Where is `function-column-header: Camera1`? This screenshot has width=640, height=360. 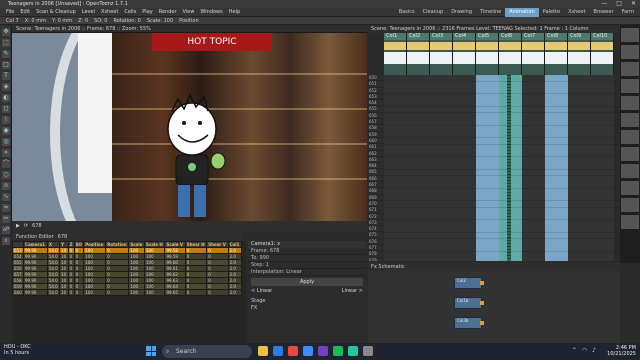 function-column-header: Camera1 is located at coordinates (35, 244).